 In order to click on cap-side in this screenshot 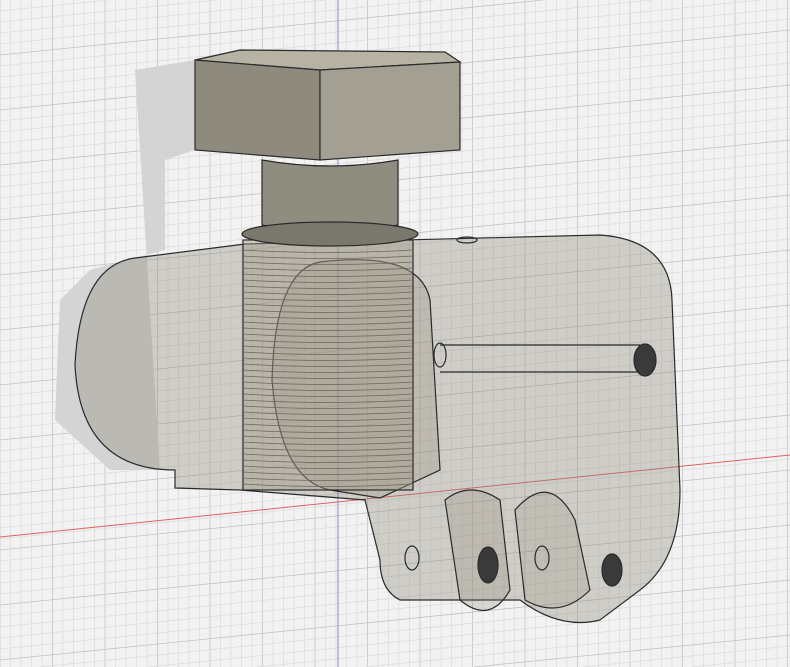, I will do `click(390, 111)`.